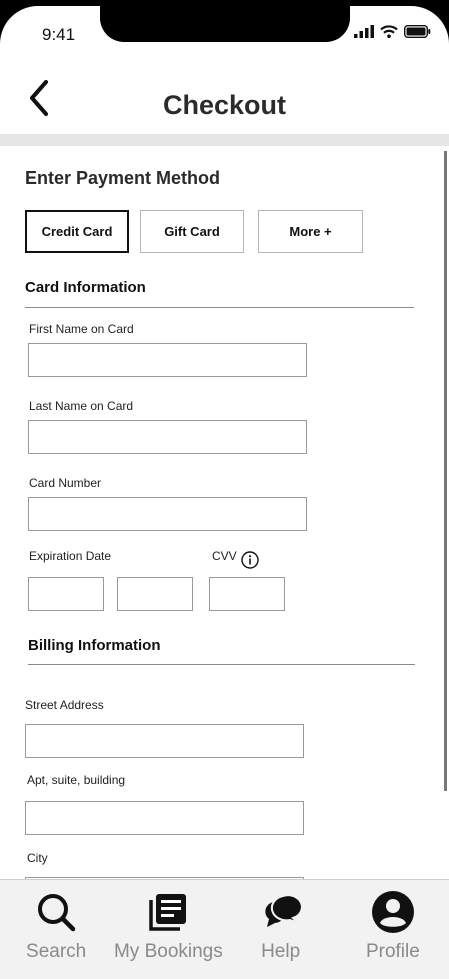  What do you see at coordinates (225, 24) in the screenshot?
I see `device-notch` at bounding box center [225, 24].